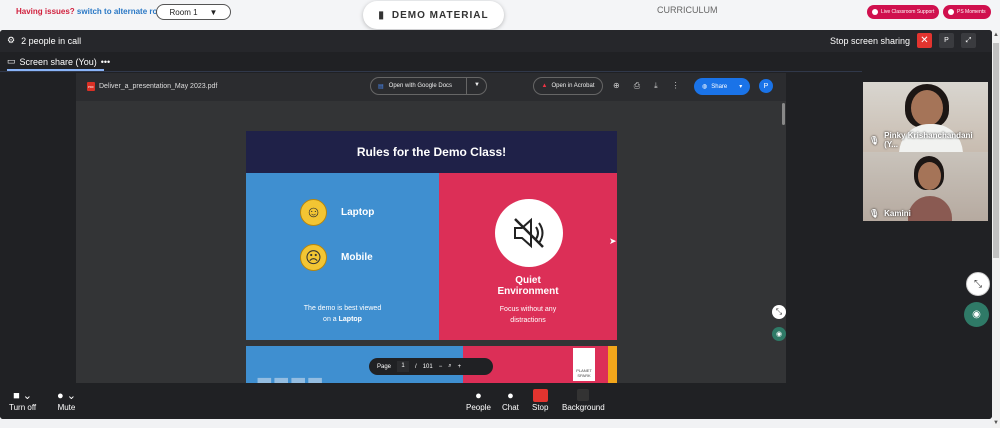 This screenshot has height=428, width=1000. What do you see at coordinates (358, 212) in the screenshot?
I see `laptop-label: Laptop` at bounding box center [358, 212].